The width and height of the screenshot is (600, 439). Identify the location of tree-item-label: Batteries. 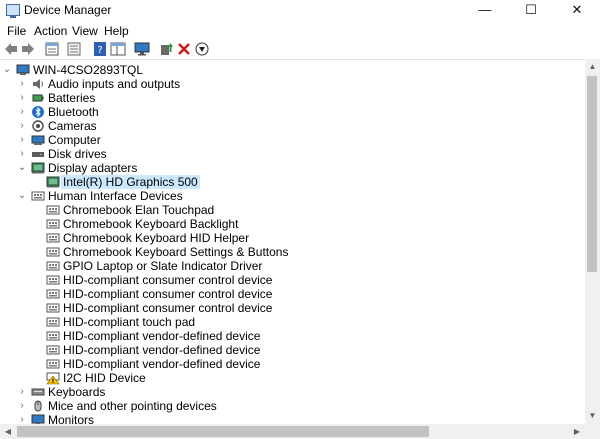
(72, 98).